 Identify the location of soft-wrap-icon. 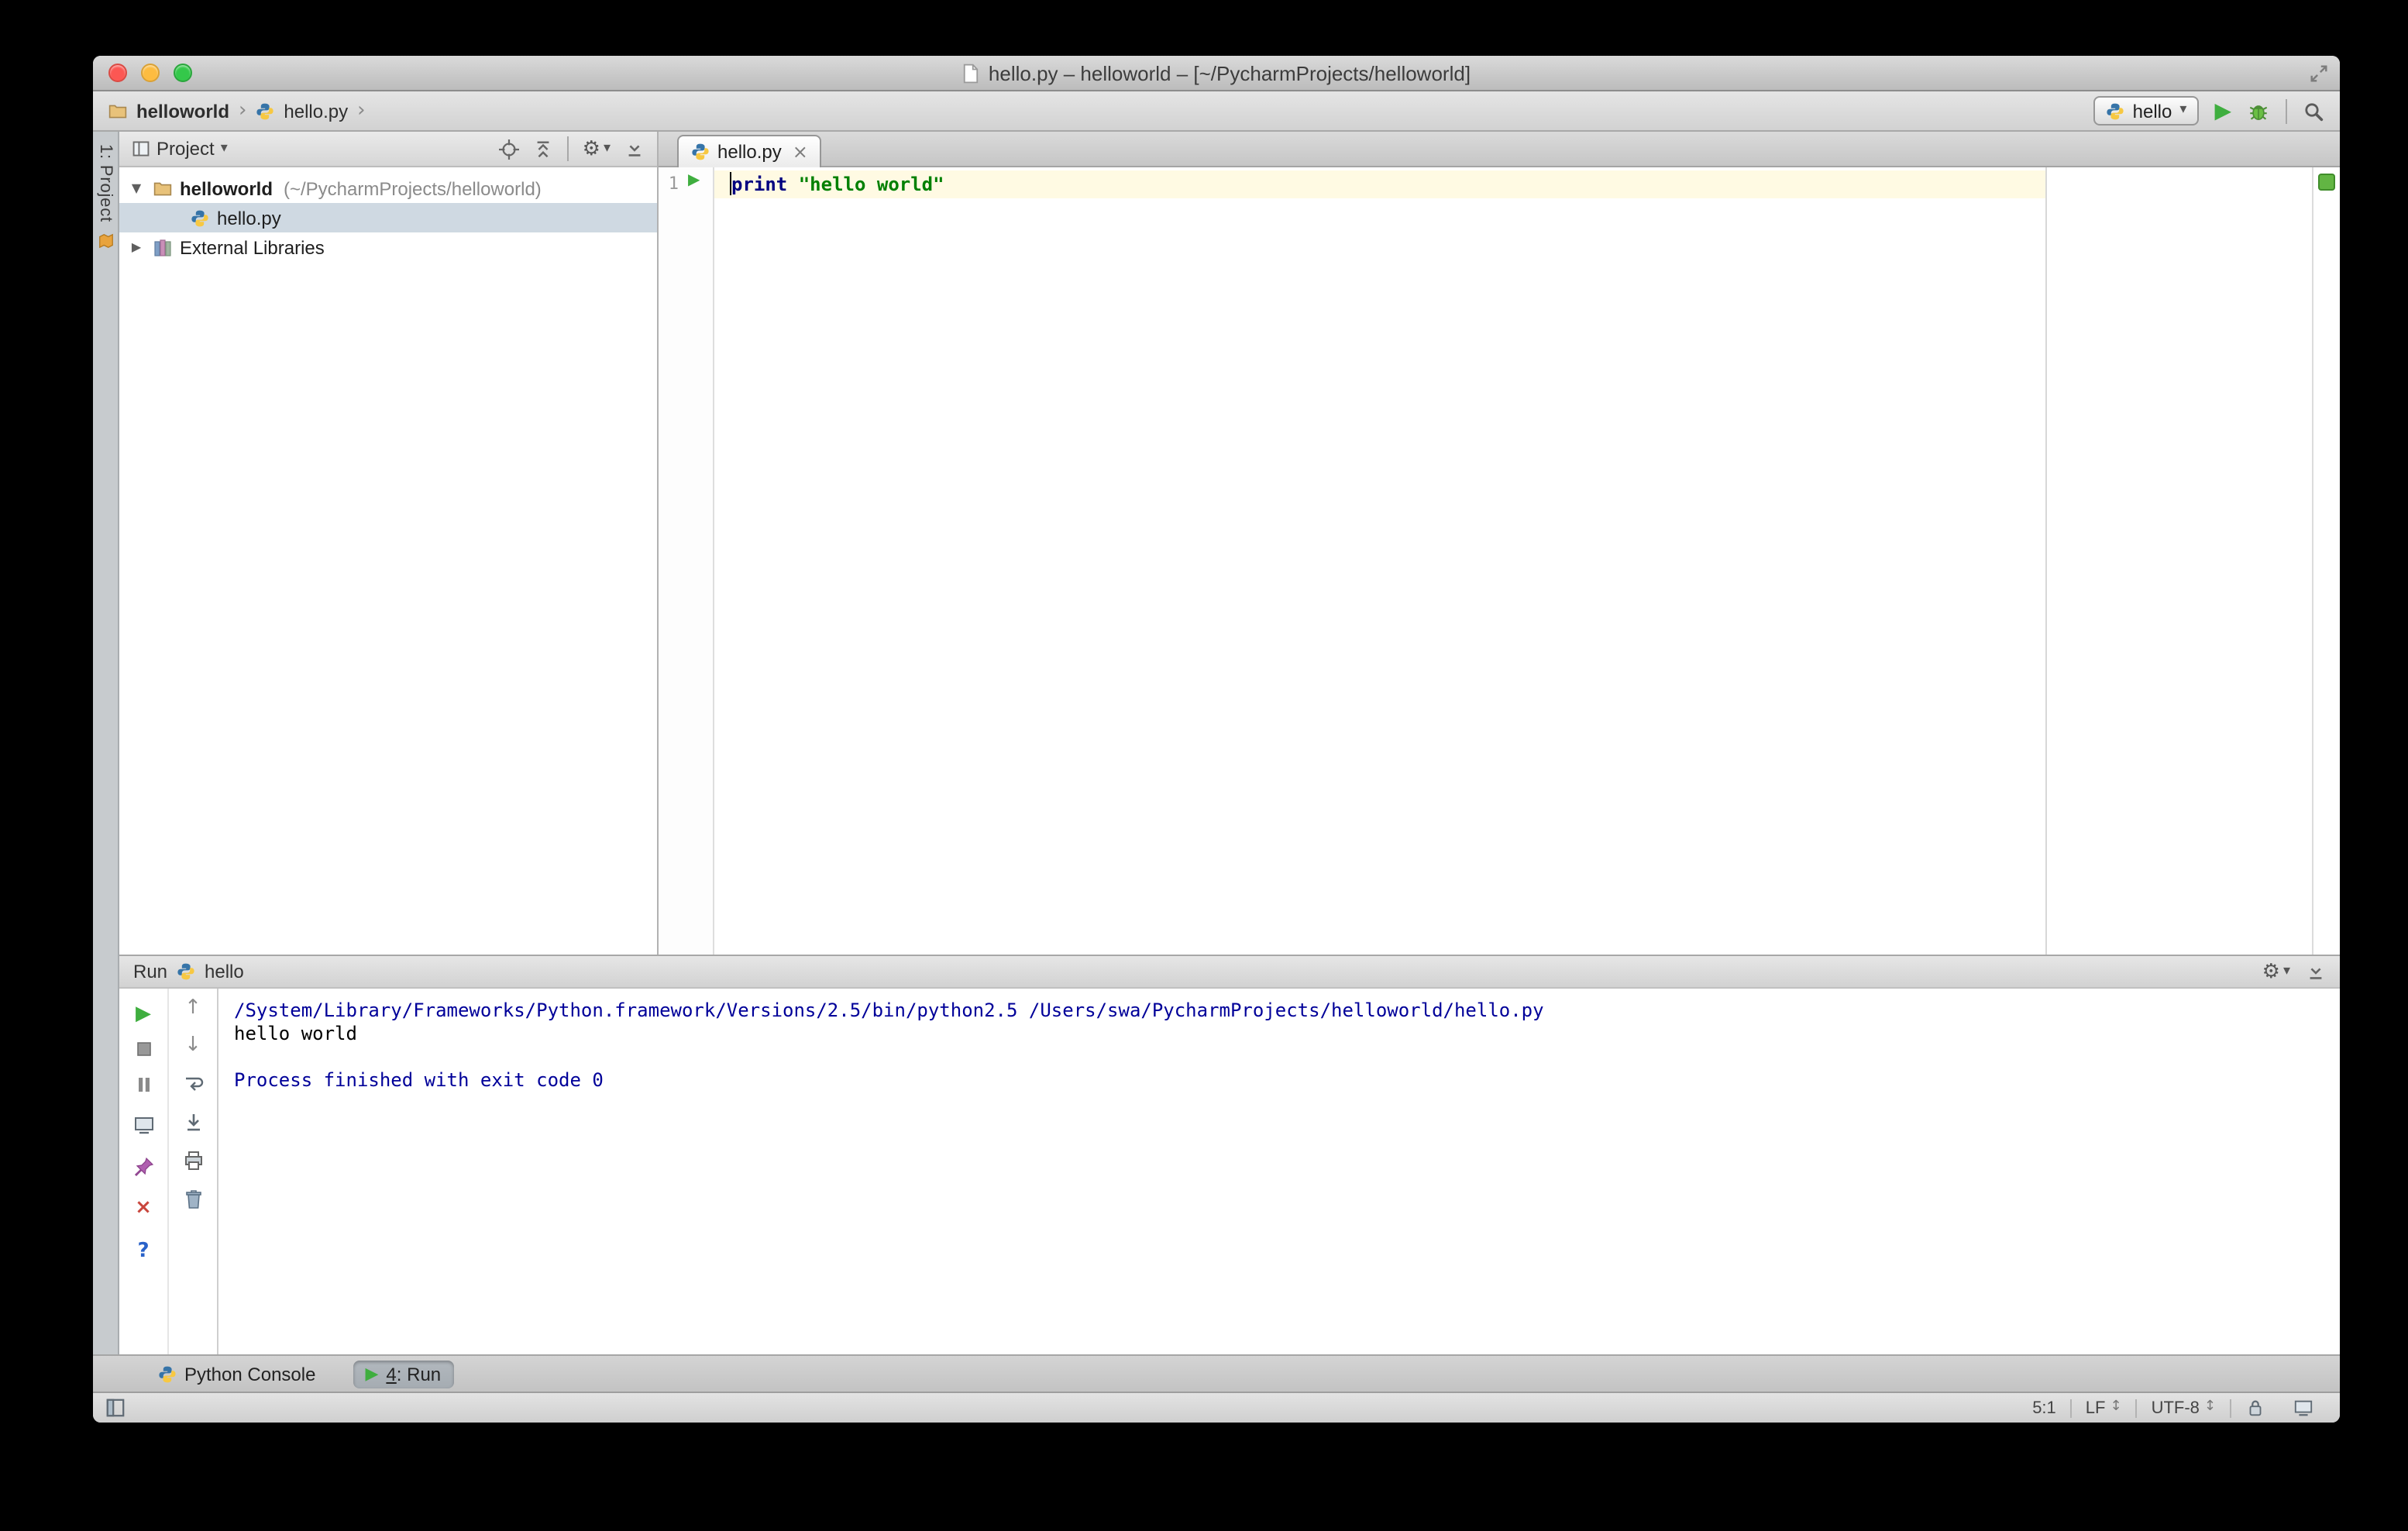
(193, 1083).